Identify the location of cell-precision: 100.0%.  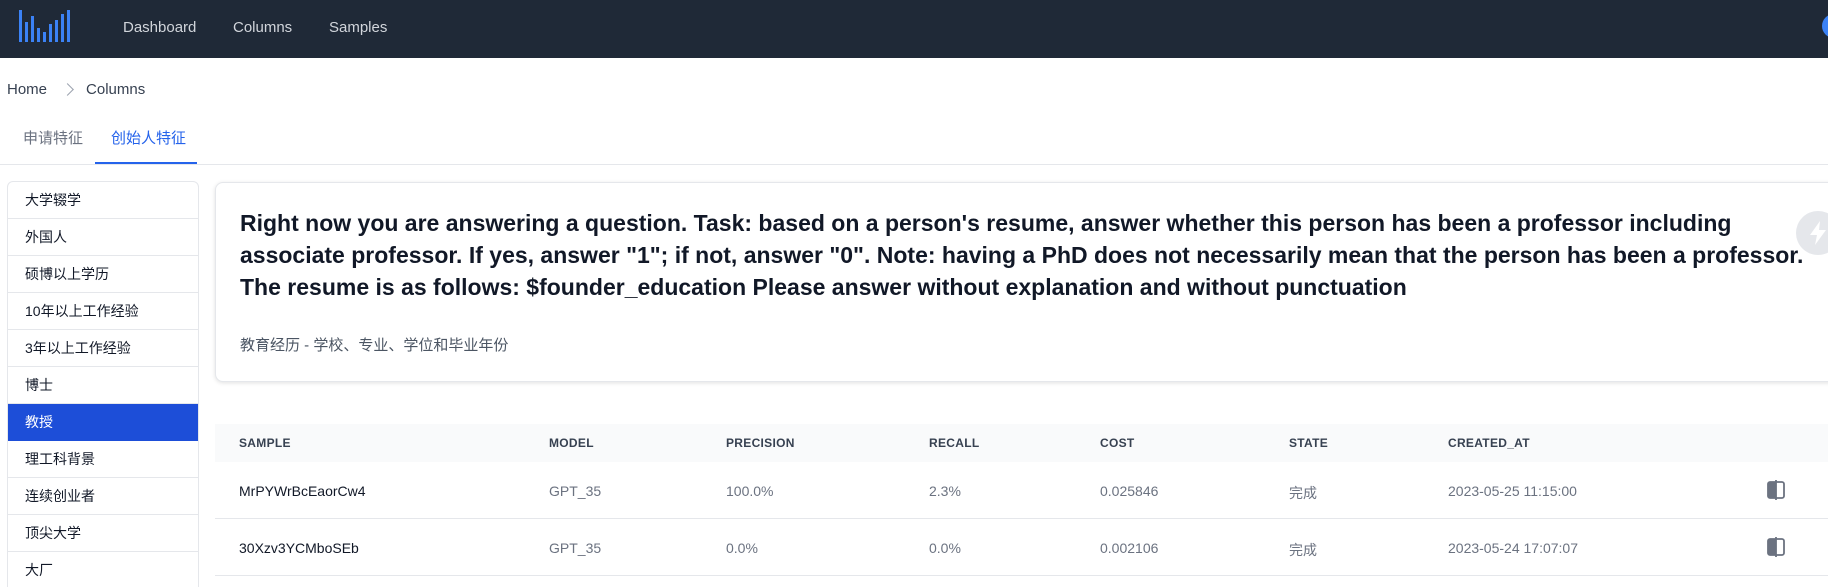
(750, 491).